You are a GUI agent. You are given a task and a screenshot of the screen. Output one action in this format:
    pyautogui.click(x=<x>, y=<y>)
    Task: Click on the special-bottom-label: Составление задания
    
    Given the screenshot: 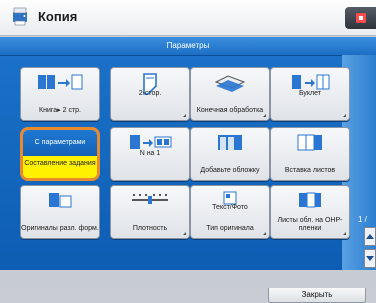 What is the action you would take?
    pyautogui.click(x=60, y=167)
    